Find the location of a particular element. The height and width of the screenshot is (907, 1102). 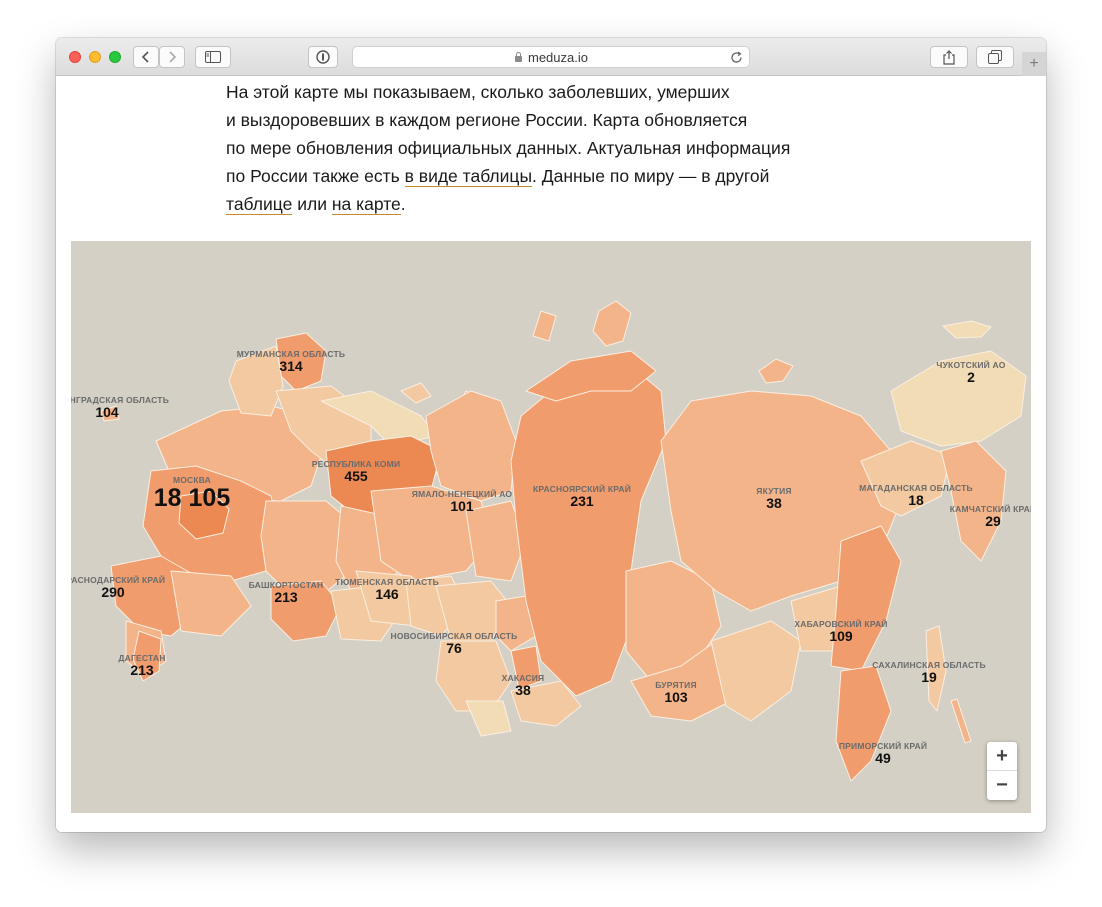

link-russia-table: в виде таблицы is located at coordinates (468, 176).